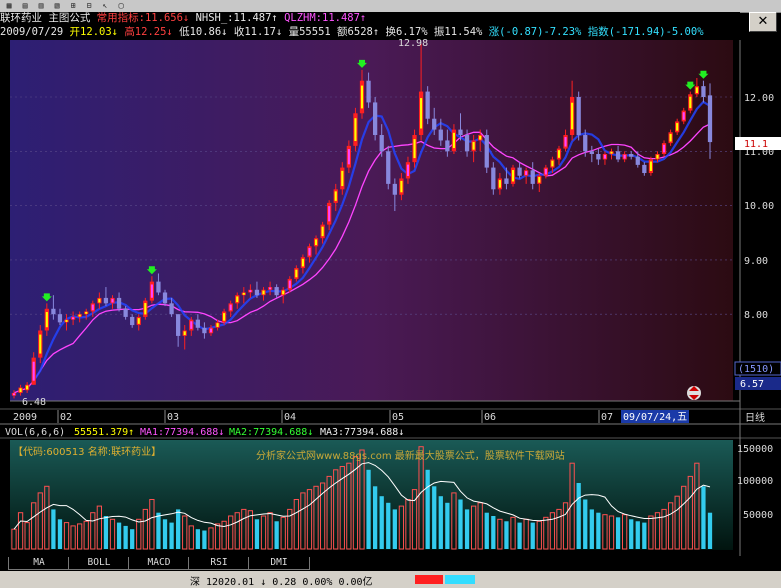 The image size is (781, 588). Describe the element at coordinates (694, 393) in the screenshot. I see `scale-toggle-icon` at that location.